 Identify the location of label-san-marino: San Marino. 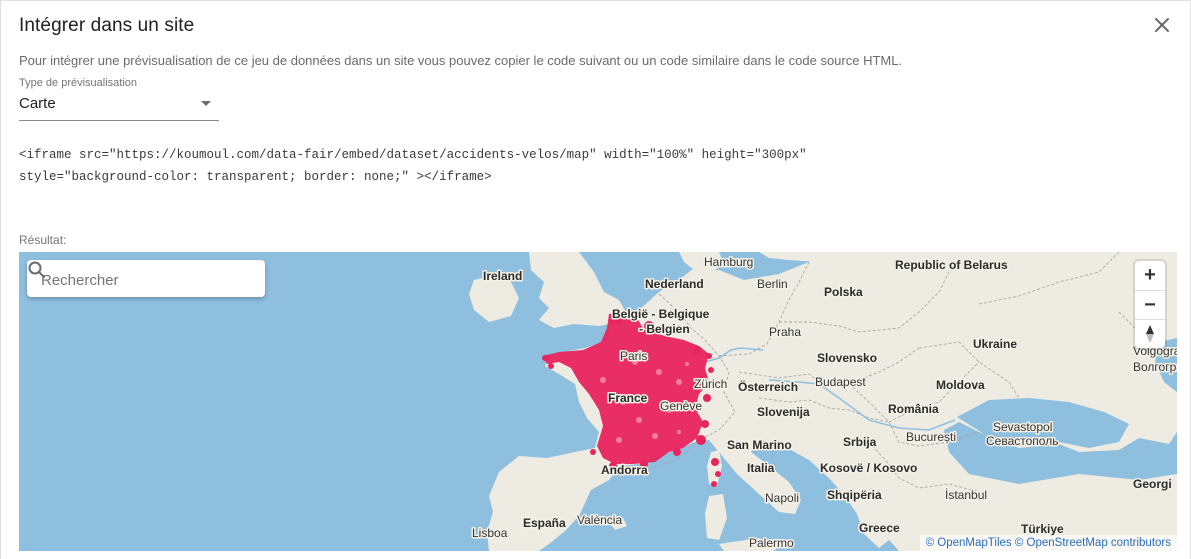
(759, 445).